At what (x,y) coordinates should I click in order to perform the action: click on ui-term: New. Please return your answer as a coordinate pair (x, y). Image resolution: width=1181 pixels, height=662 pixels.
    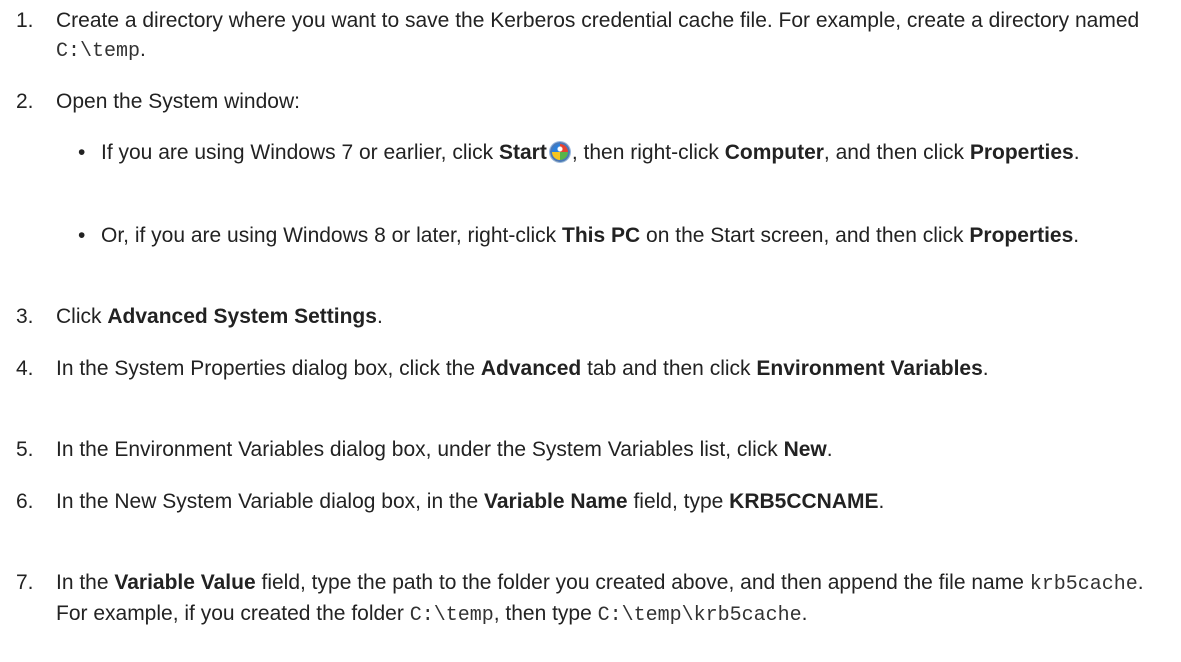
    Looking at the image, I should click on (805, 449).